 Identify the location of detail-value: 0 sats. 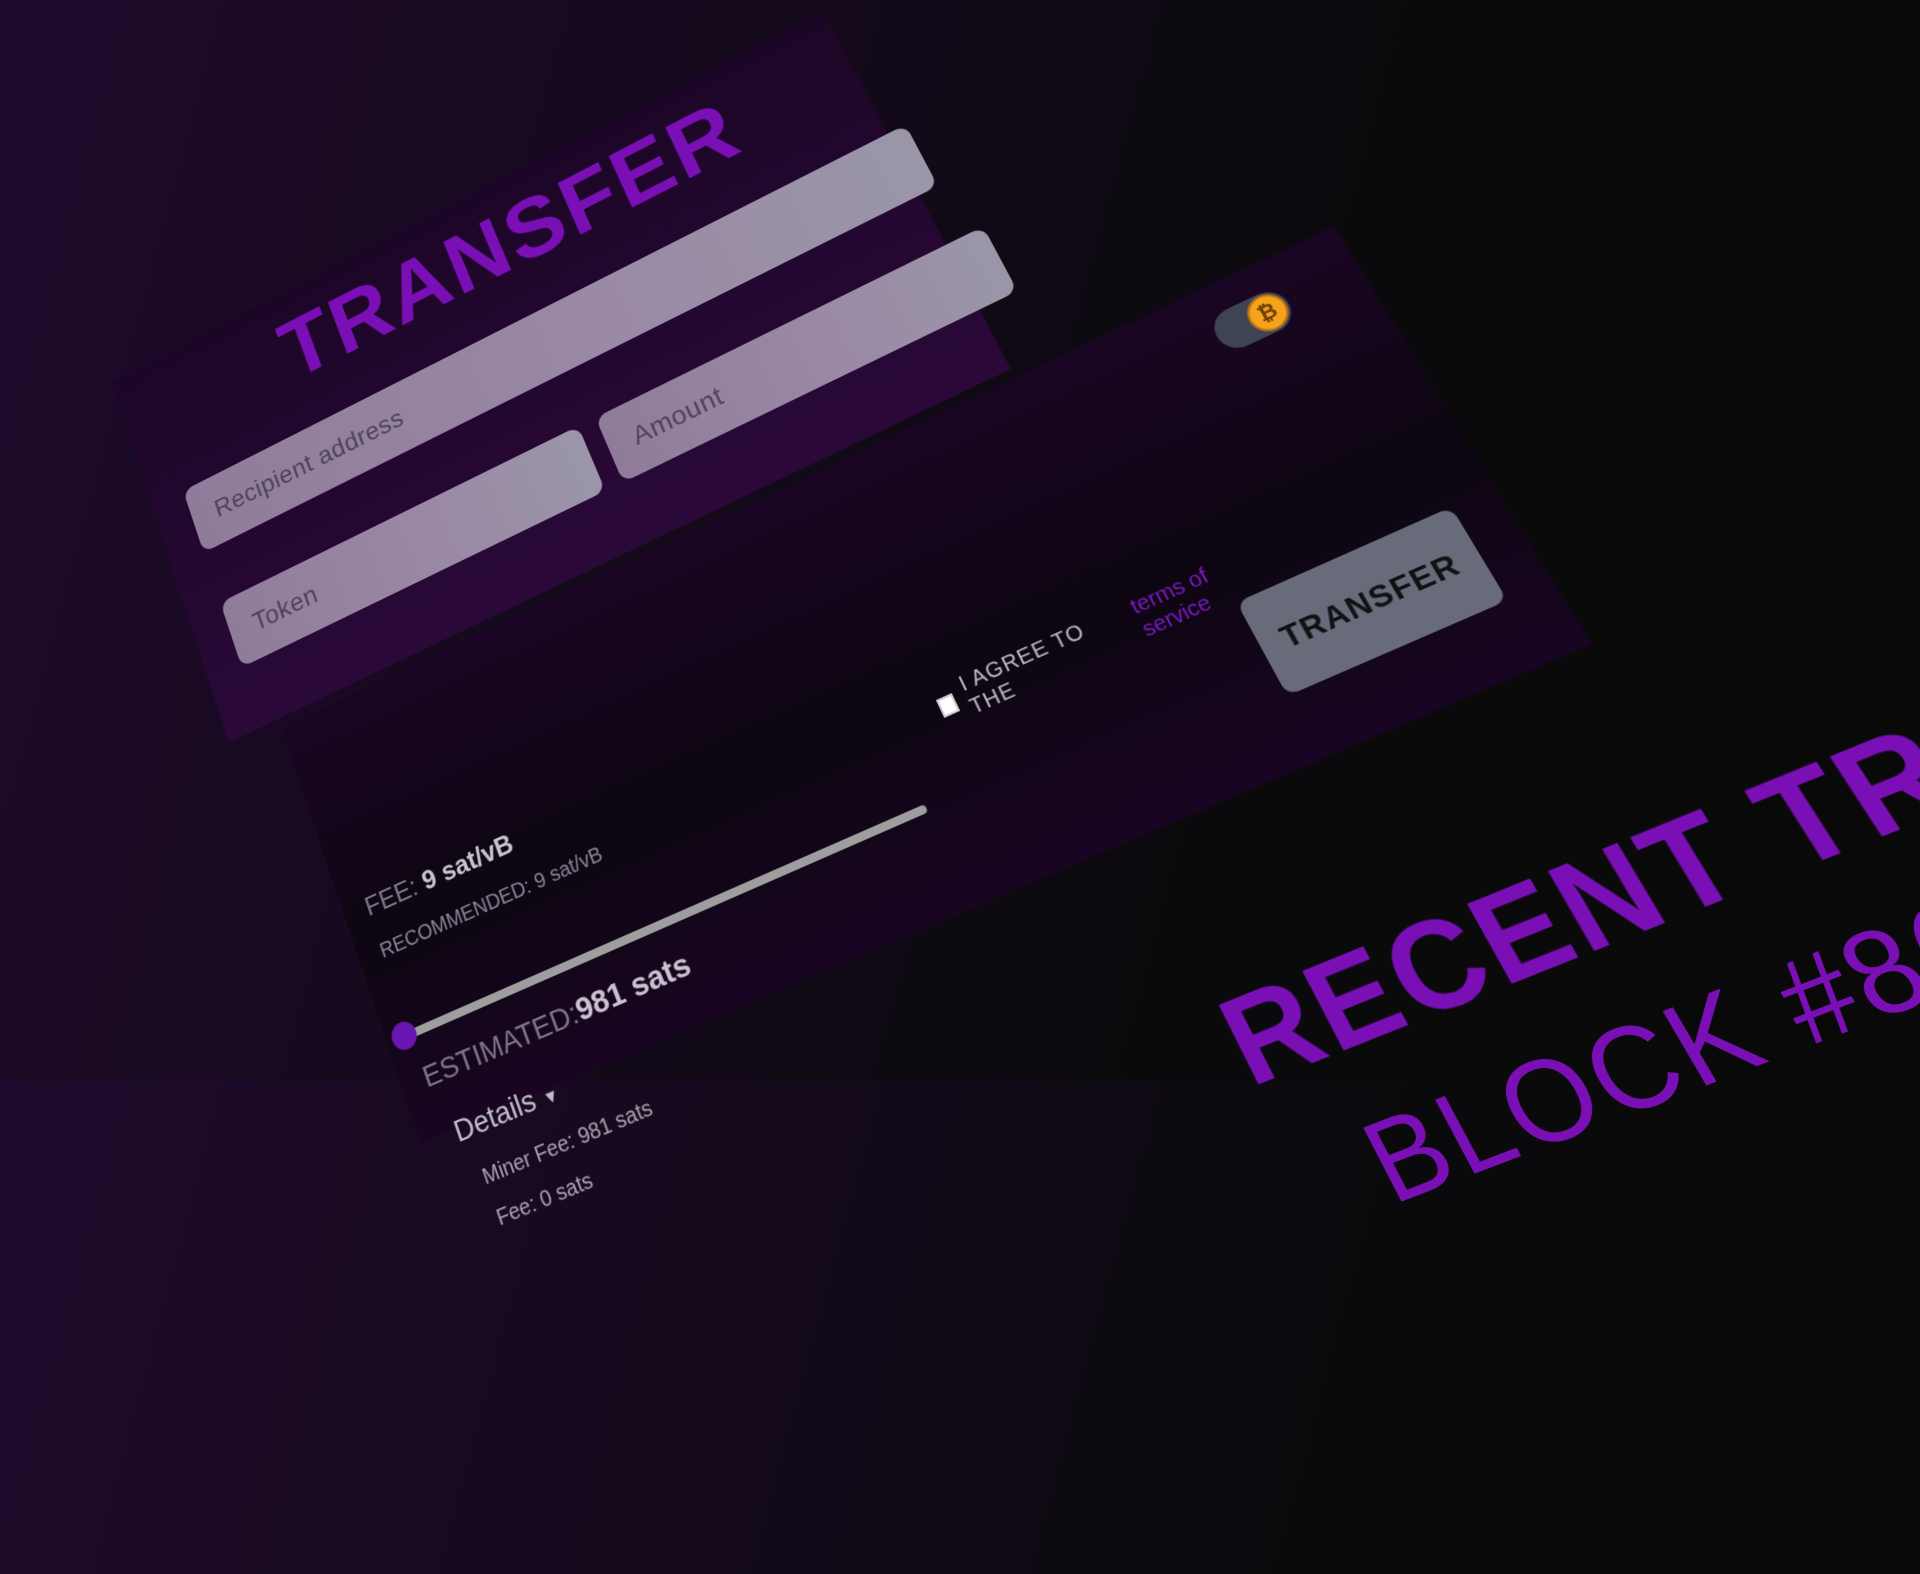
(566, 1191).